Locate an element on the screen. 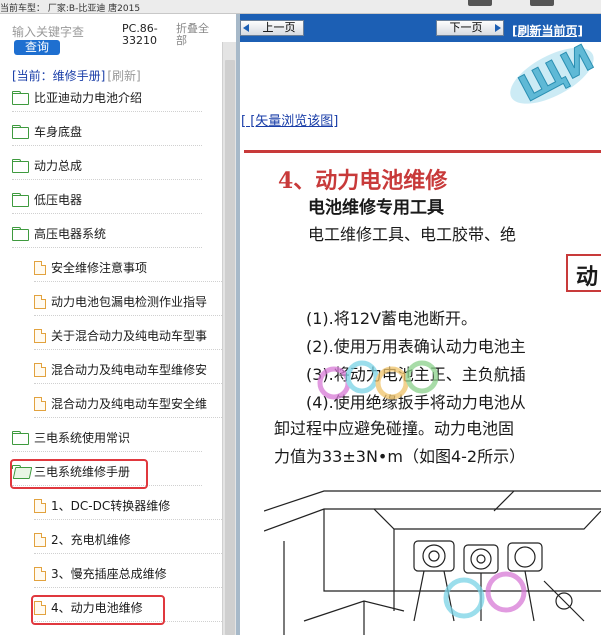 This screenshot has height=635, width=601. tree-item-label: 3、慢充插座总成维修 is located at coordinates (109, 574).